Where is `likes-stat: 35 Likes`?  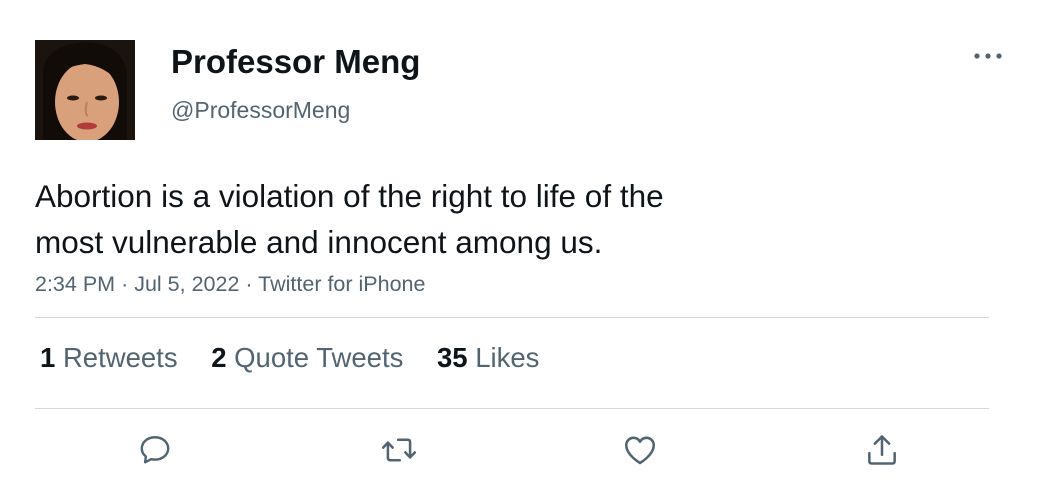 likes-stat: 35 Likes is located at coordinates (488, 357).